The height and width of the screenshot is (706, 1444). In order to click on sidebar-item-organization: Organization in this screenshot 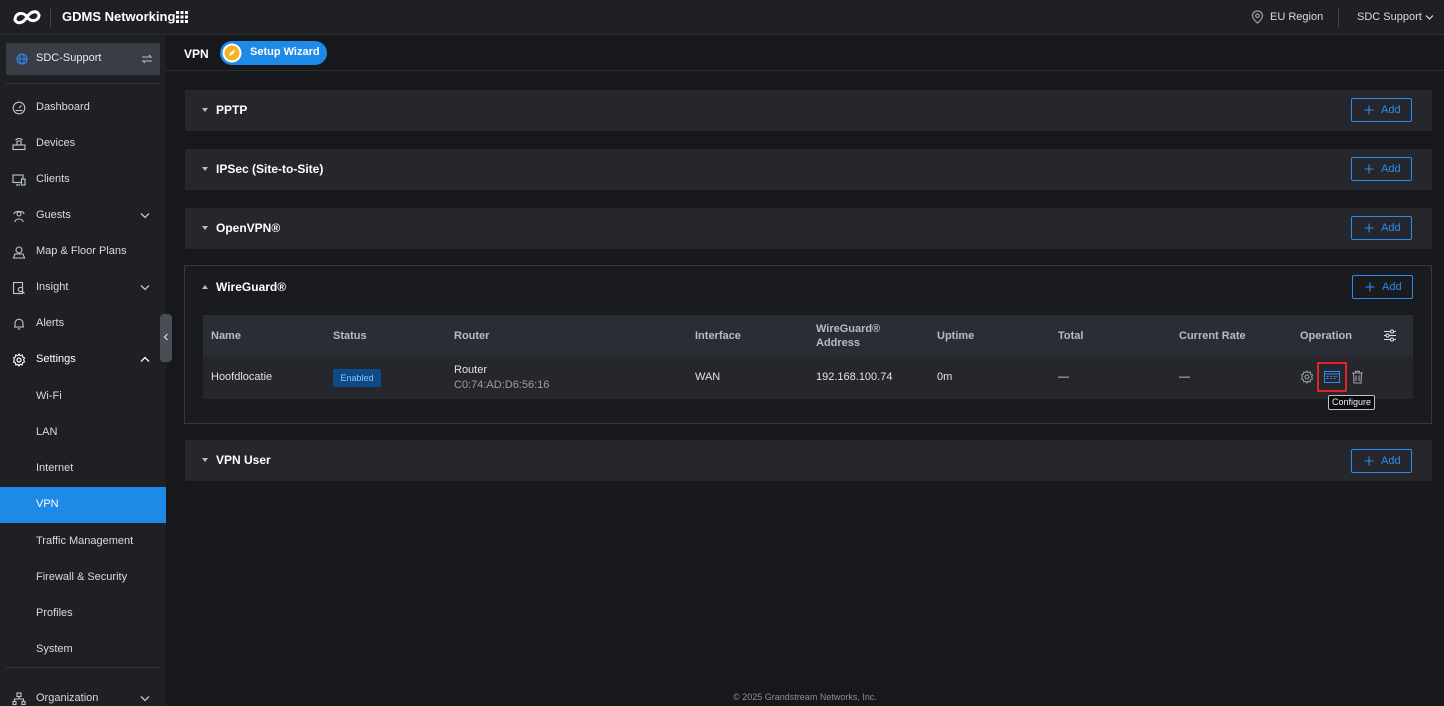, I will do `click(83, 693)`.